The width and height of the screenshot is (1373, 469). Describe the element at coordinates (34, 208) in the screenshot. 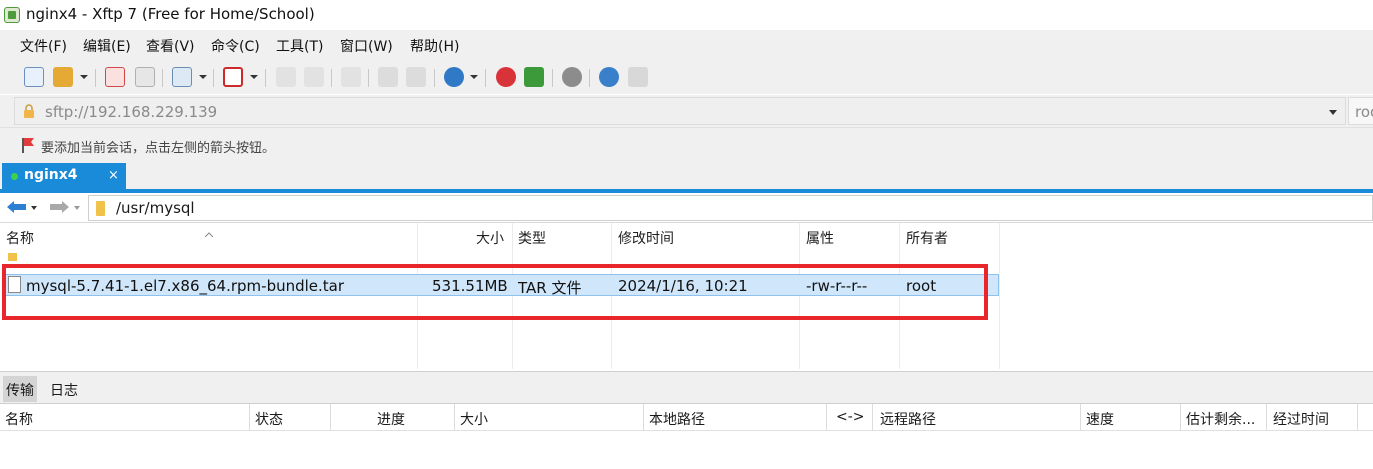

I see `back-dropdown-icon` at that location.